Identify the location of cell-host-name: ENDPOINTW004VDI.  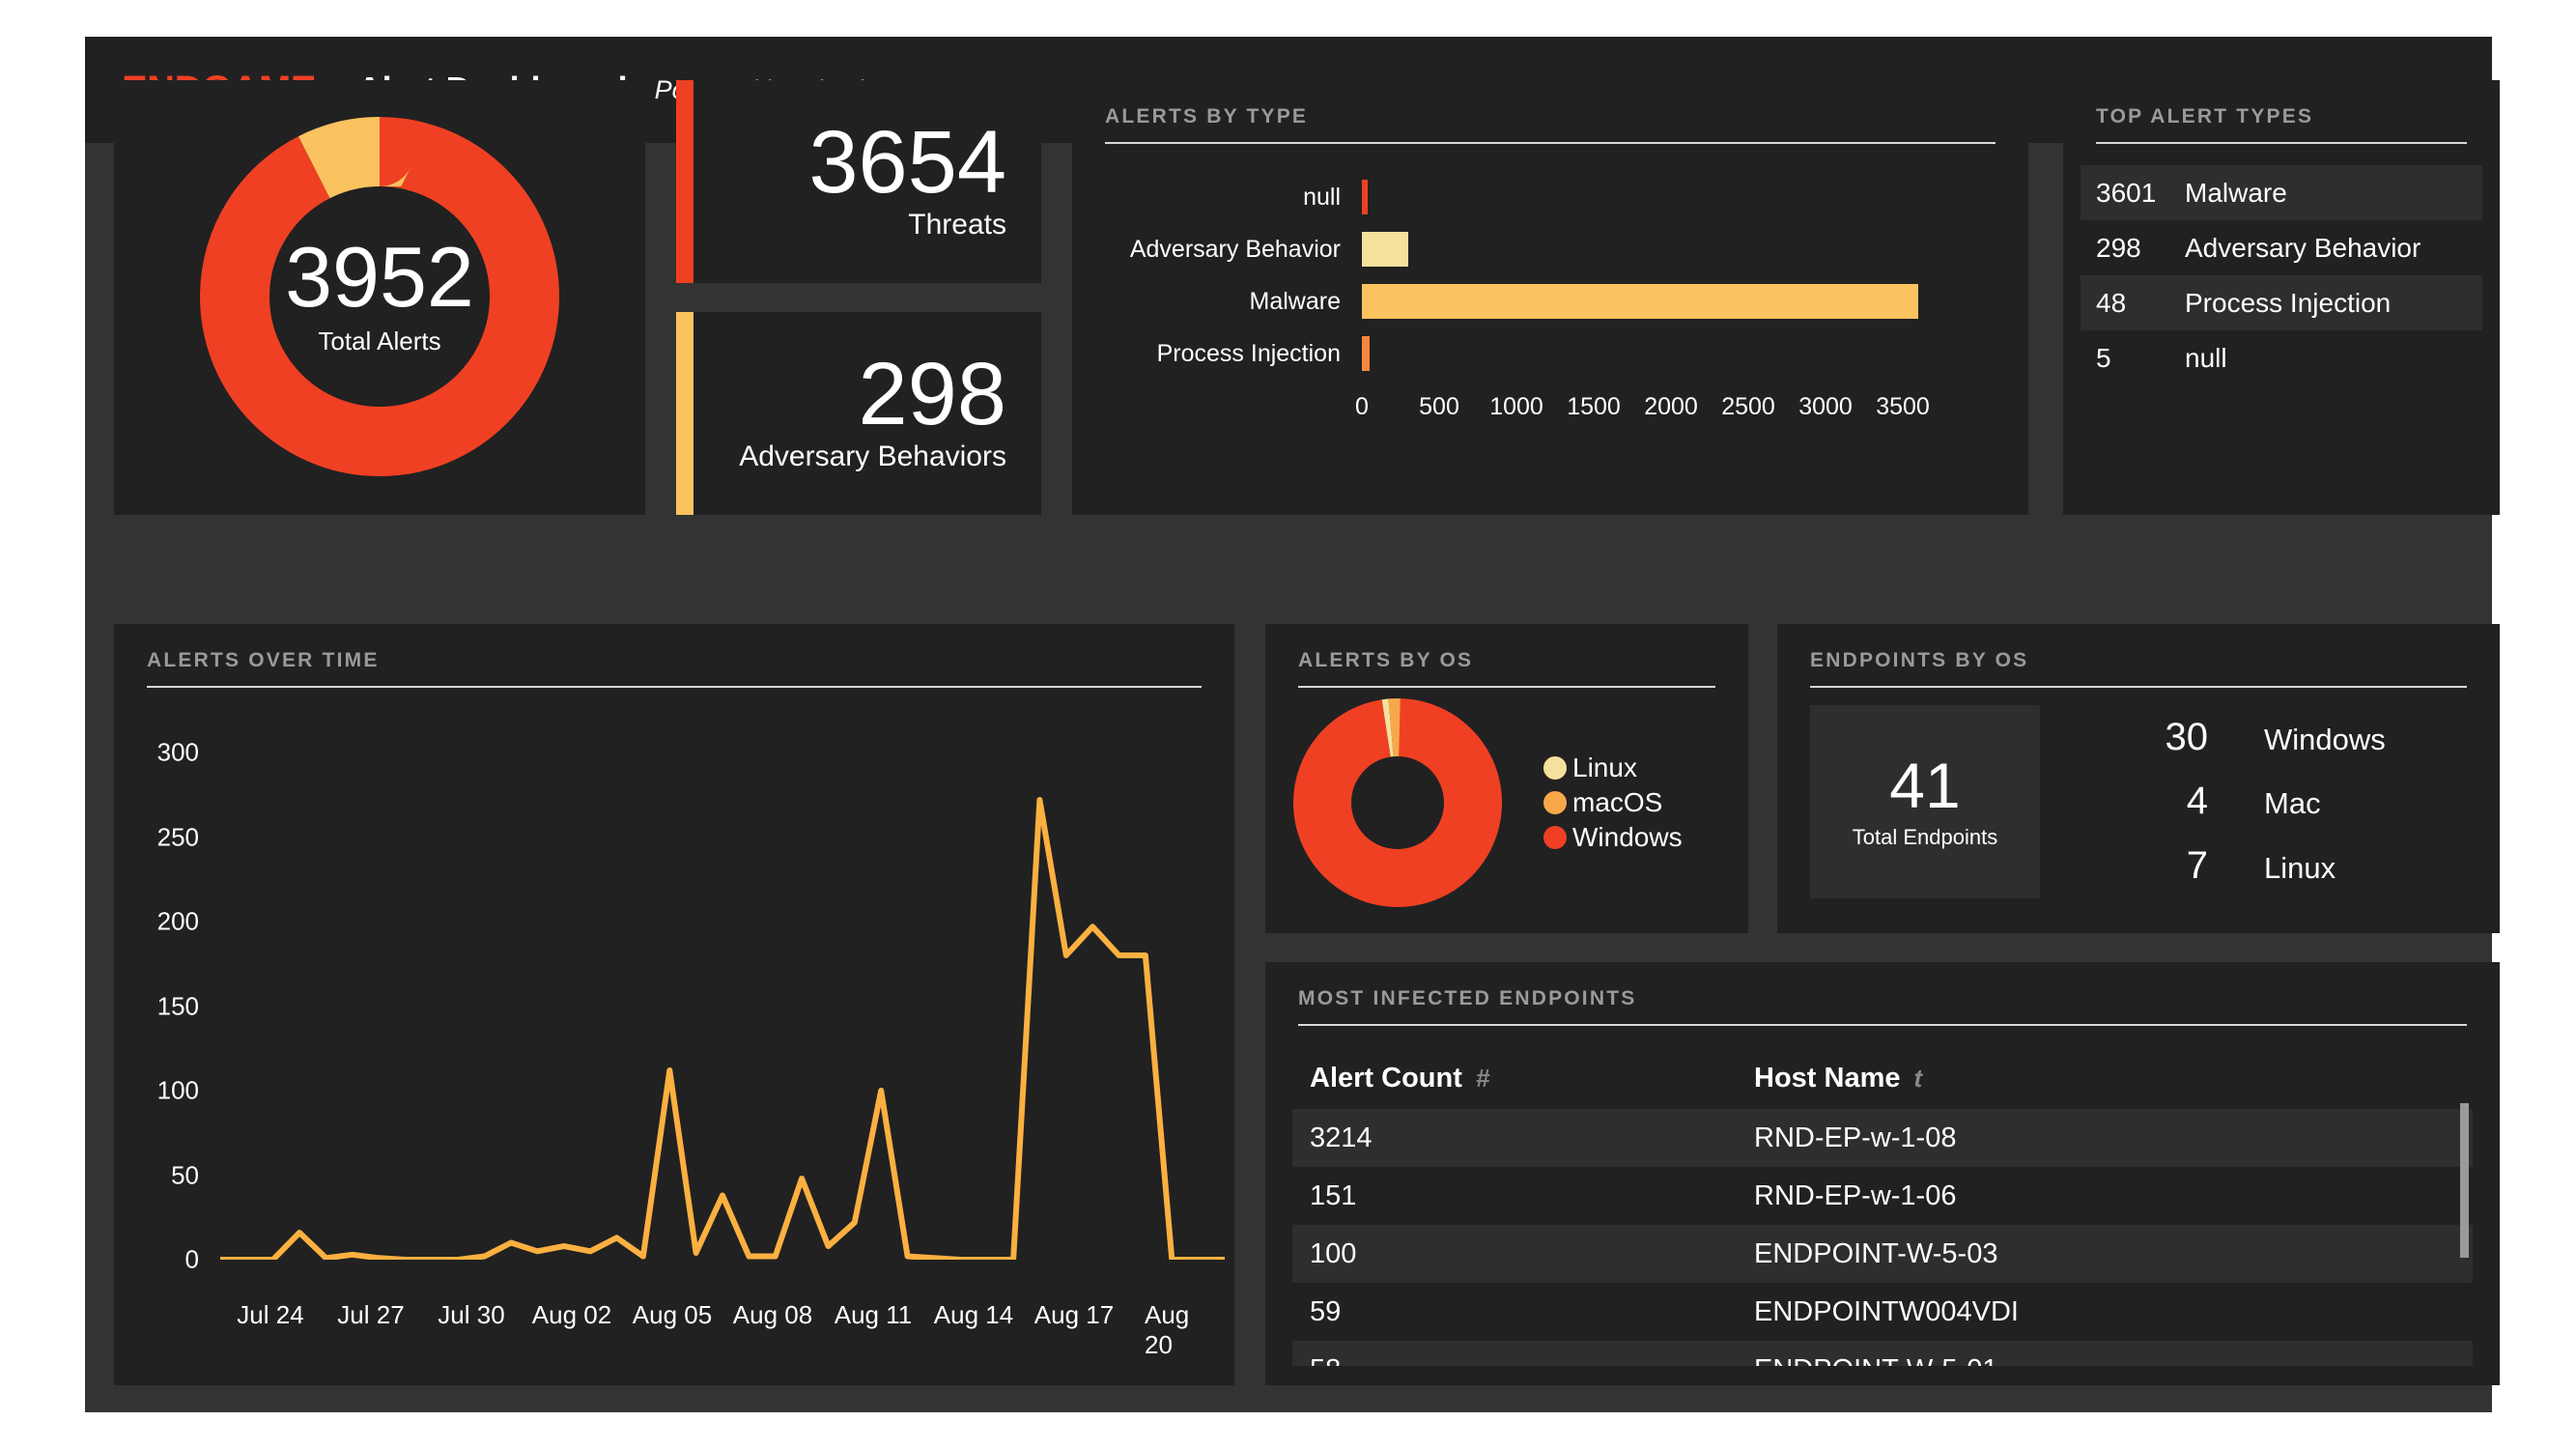
(1886, 1311).